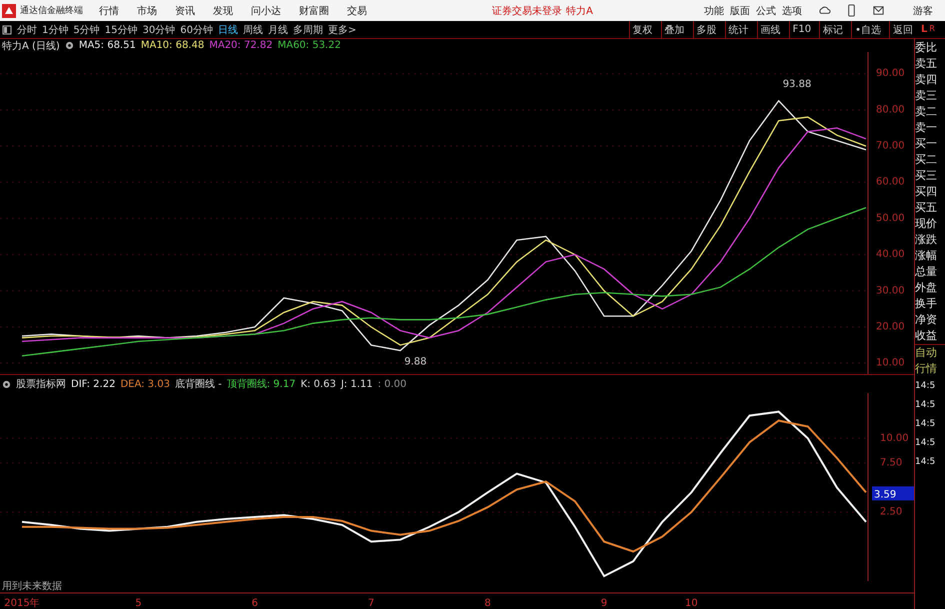 The height and width of the screenshot is (609, 945). Describe the element at coordinates (32, 586) in the screenshot. I see `footer-note: 用到未来数据` at that location.